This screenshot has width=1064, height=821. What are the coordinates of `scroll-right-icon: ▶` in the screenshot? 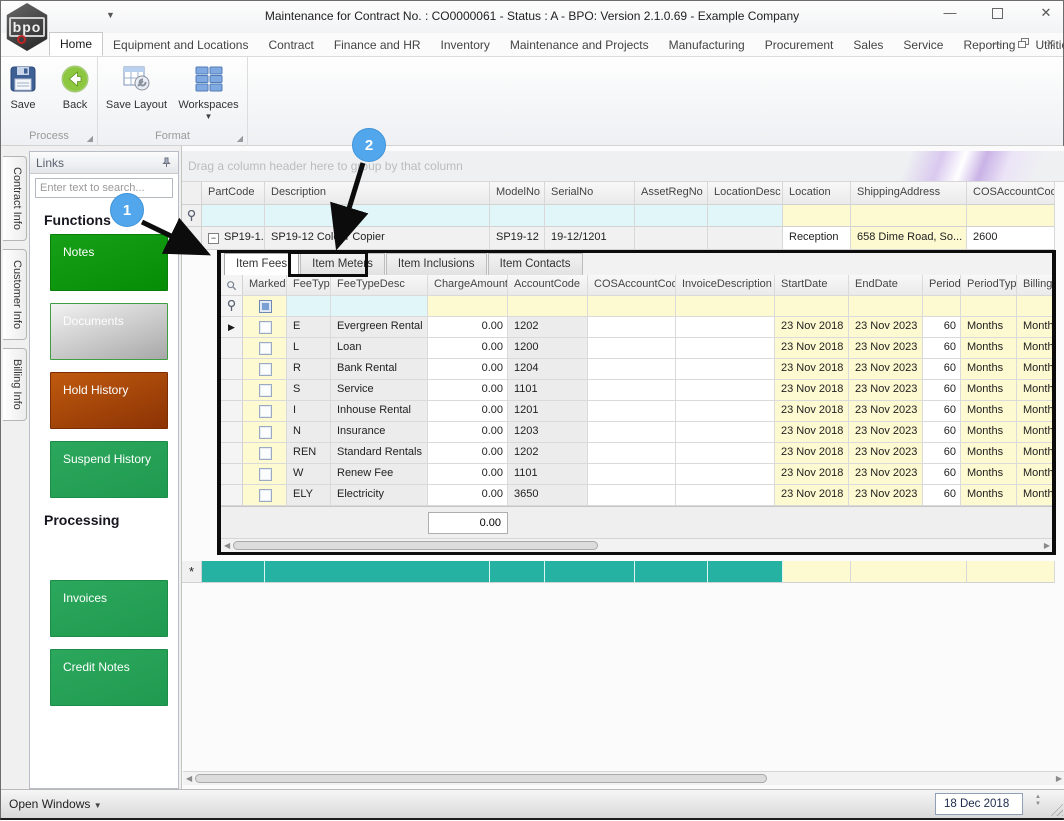 It's located at (1059, 778).